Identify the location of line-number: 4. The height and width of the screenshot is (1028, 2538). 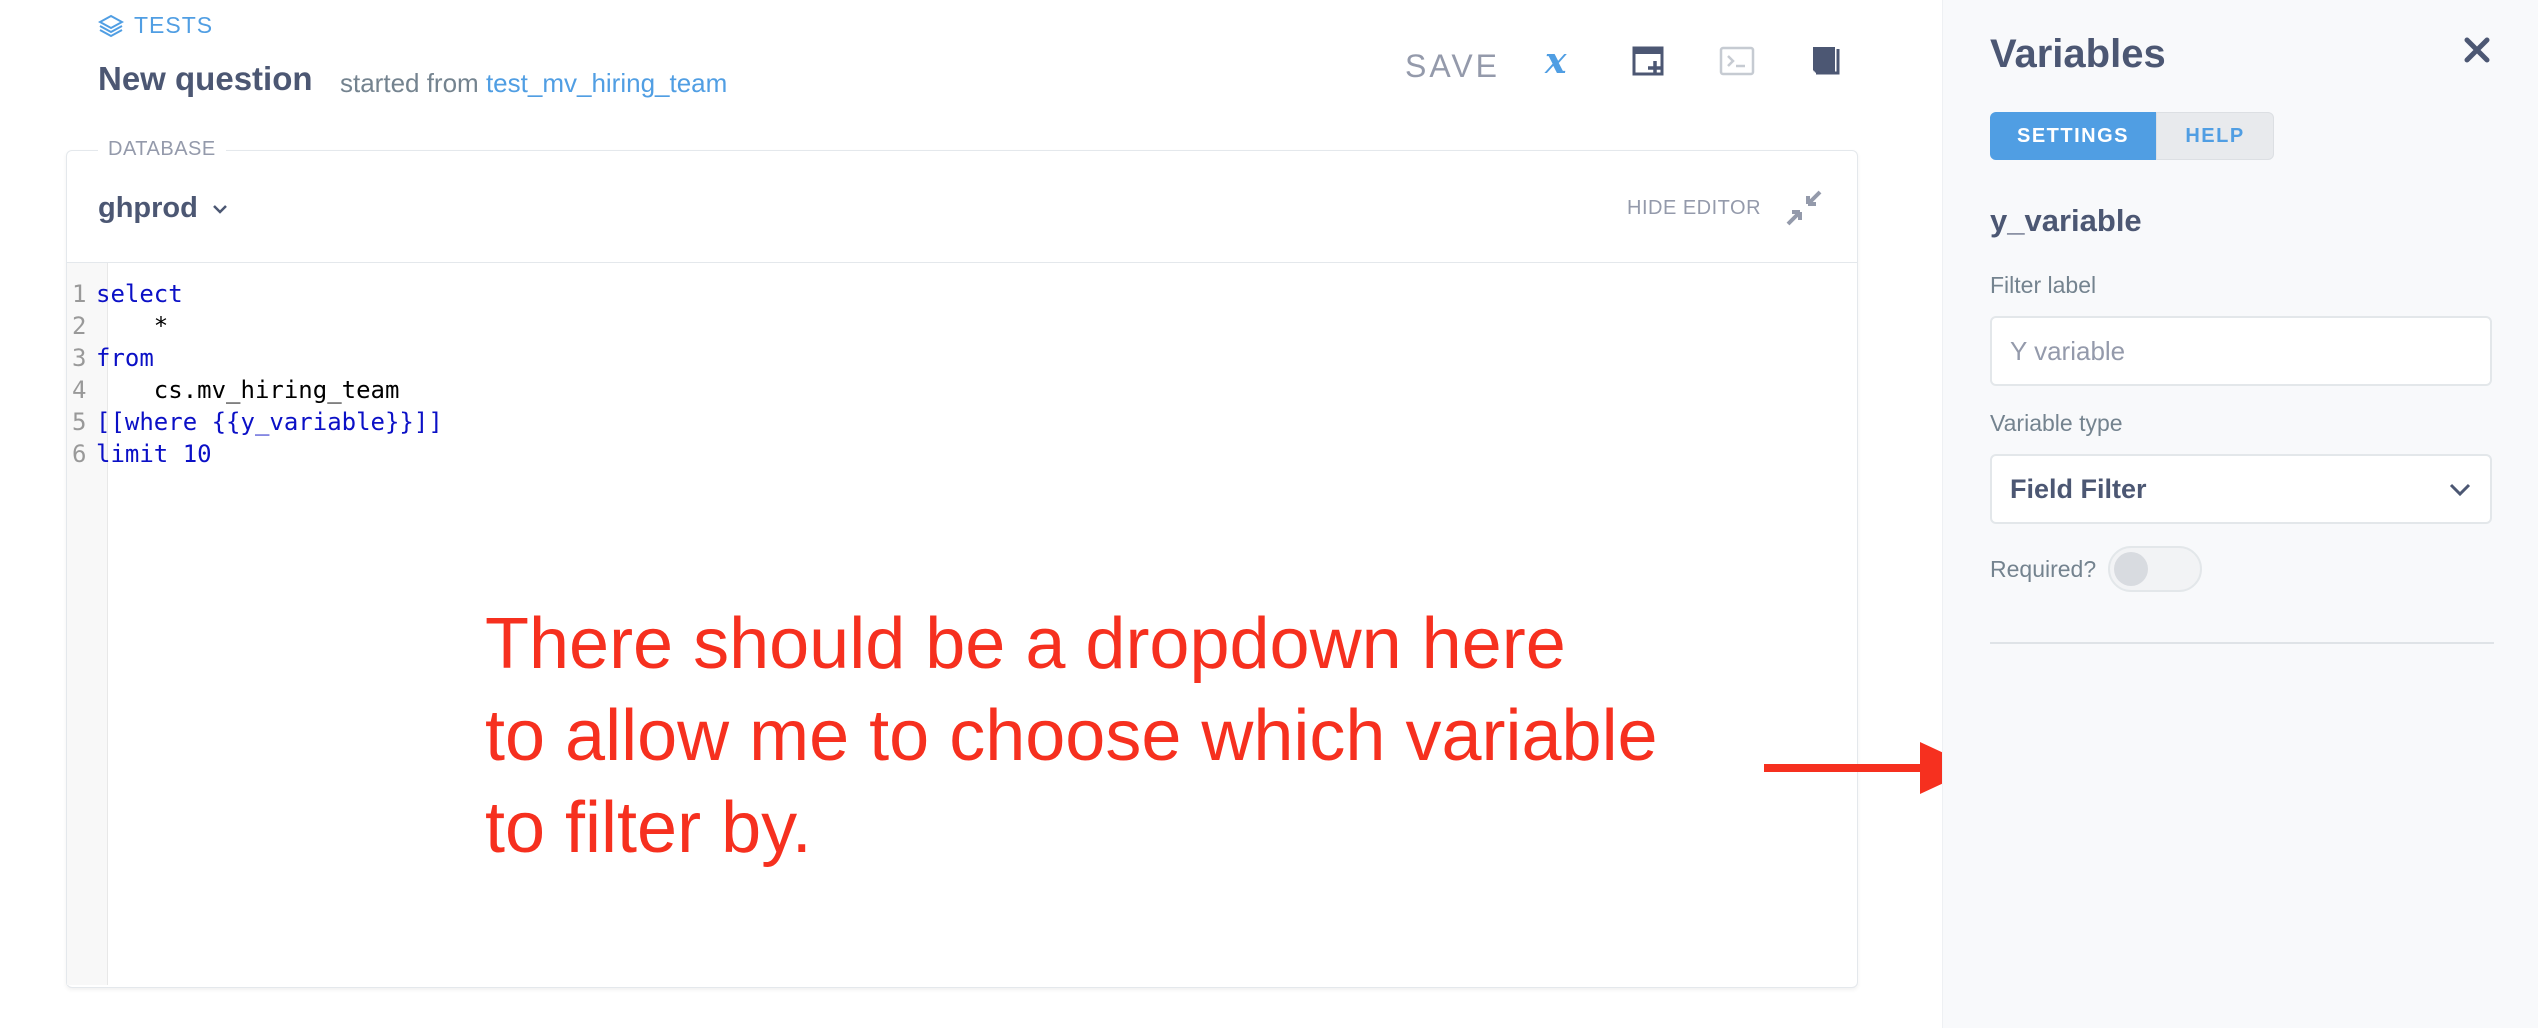
(79, 390).